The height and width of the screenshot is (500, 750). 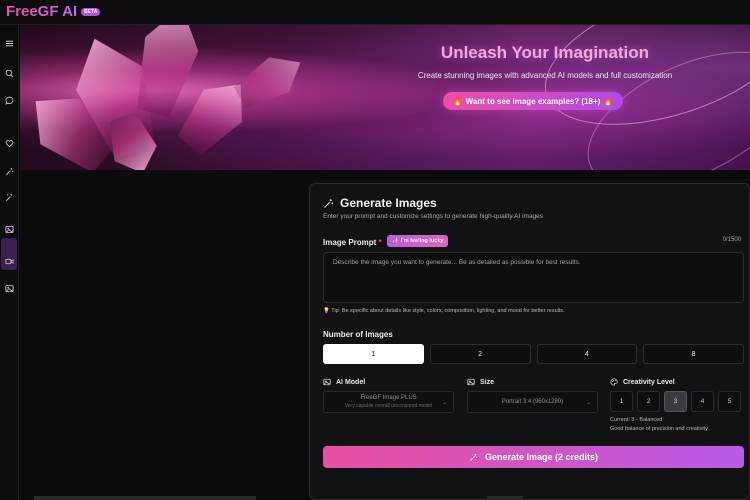 I want to click on brand-name: FreeGF AI, so click(x=42, y=11).